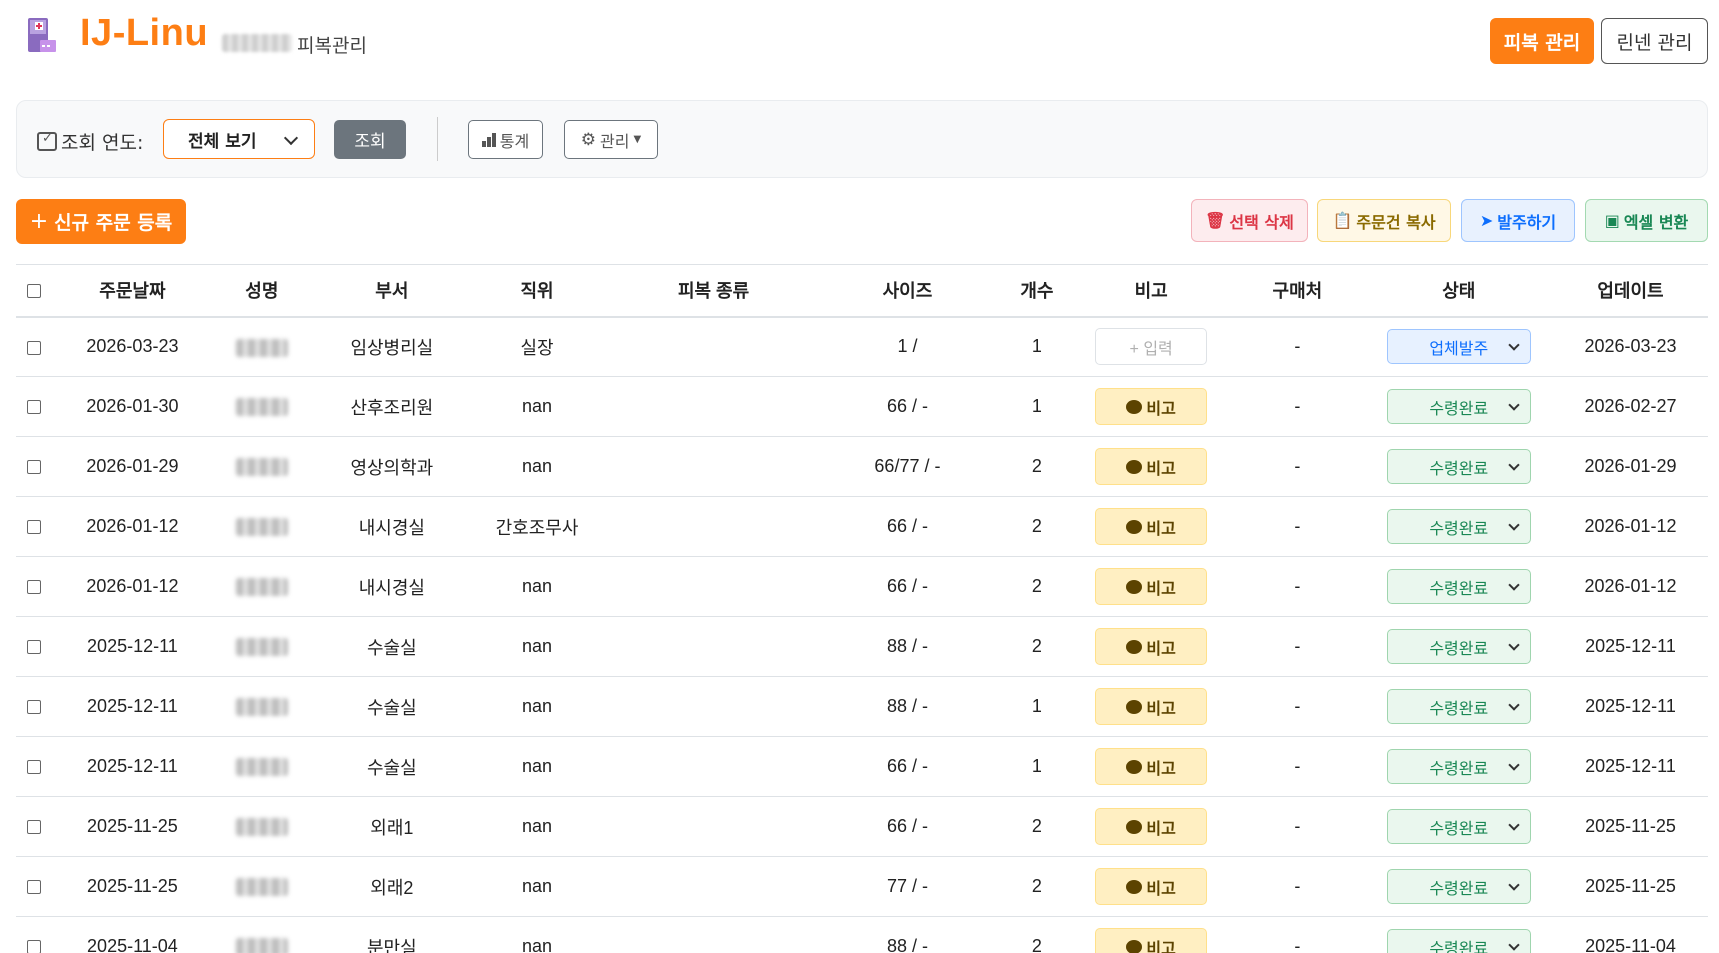  Describe the element at coordinates (392, 466) in the screenshot. I see `department: 영상의학과` at that location.